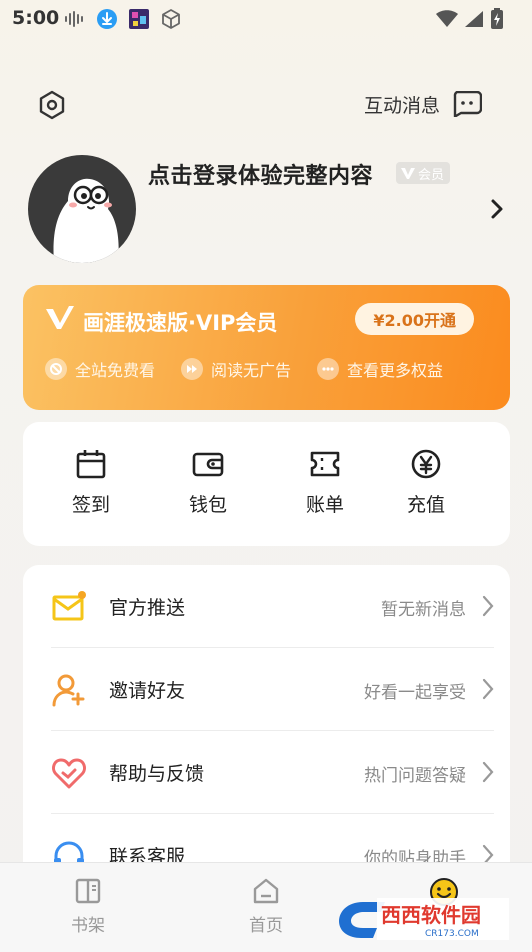  I want to click on more-benefits-icon, so click(328, 369).